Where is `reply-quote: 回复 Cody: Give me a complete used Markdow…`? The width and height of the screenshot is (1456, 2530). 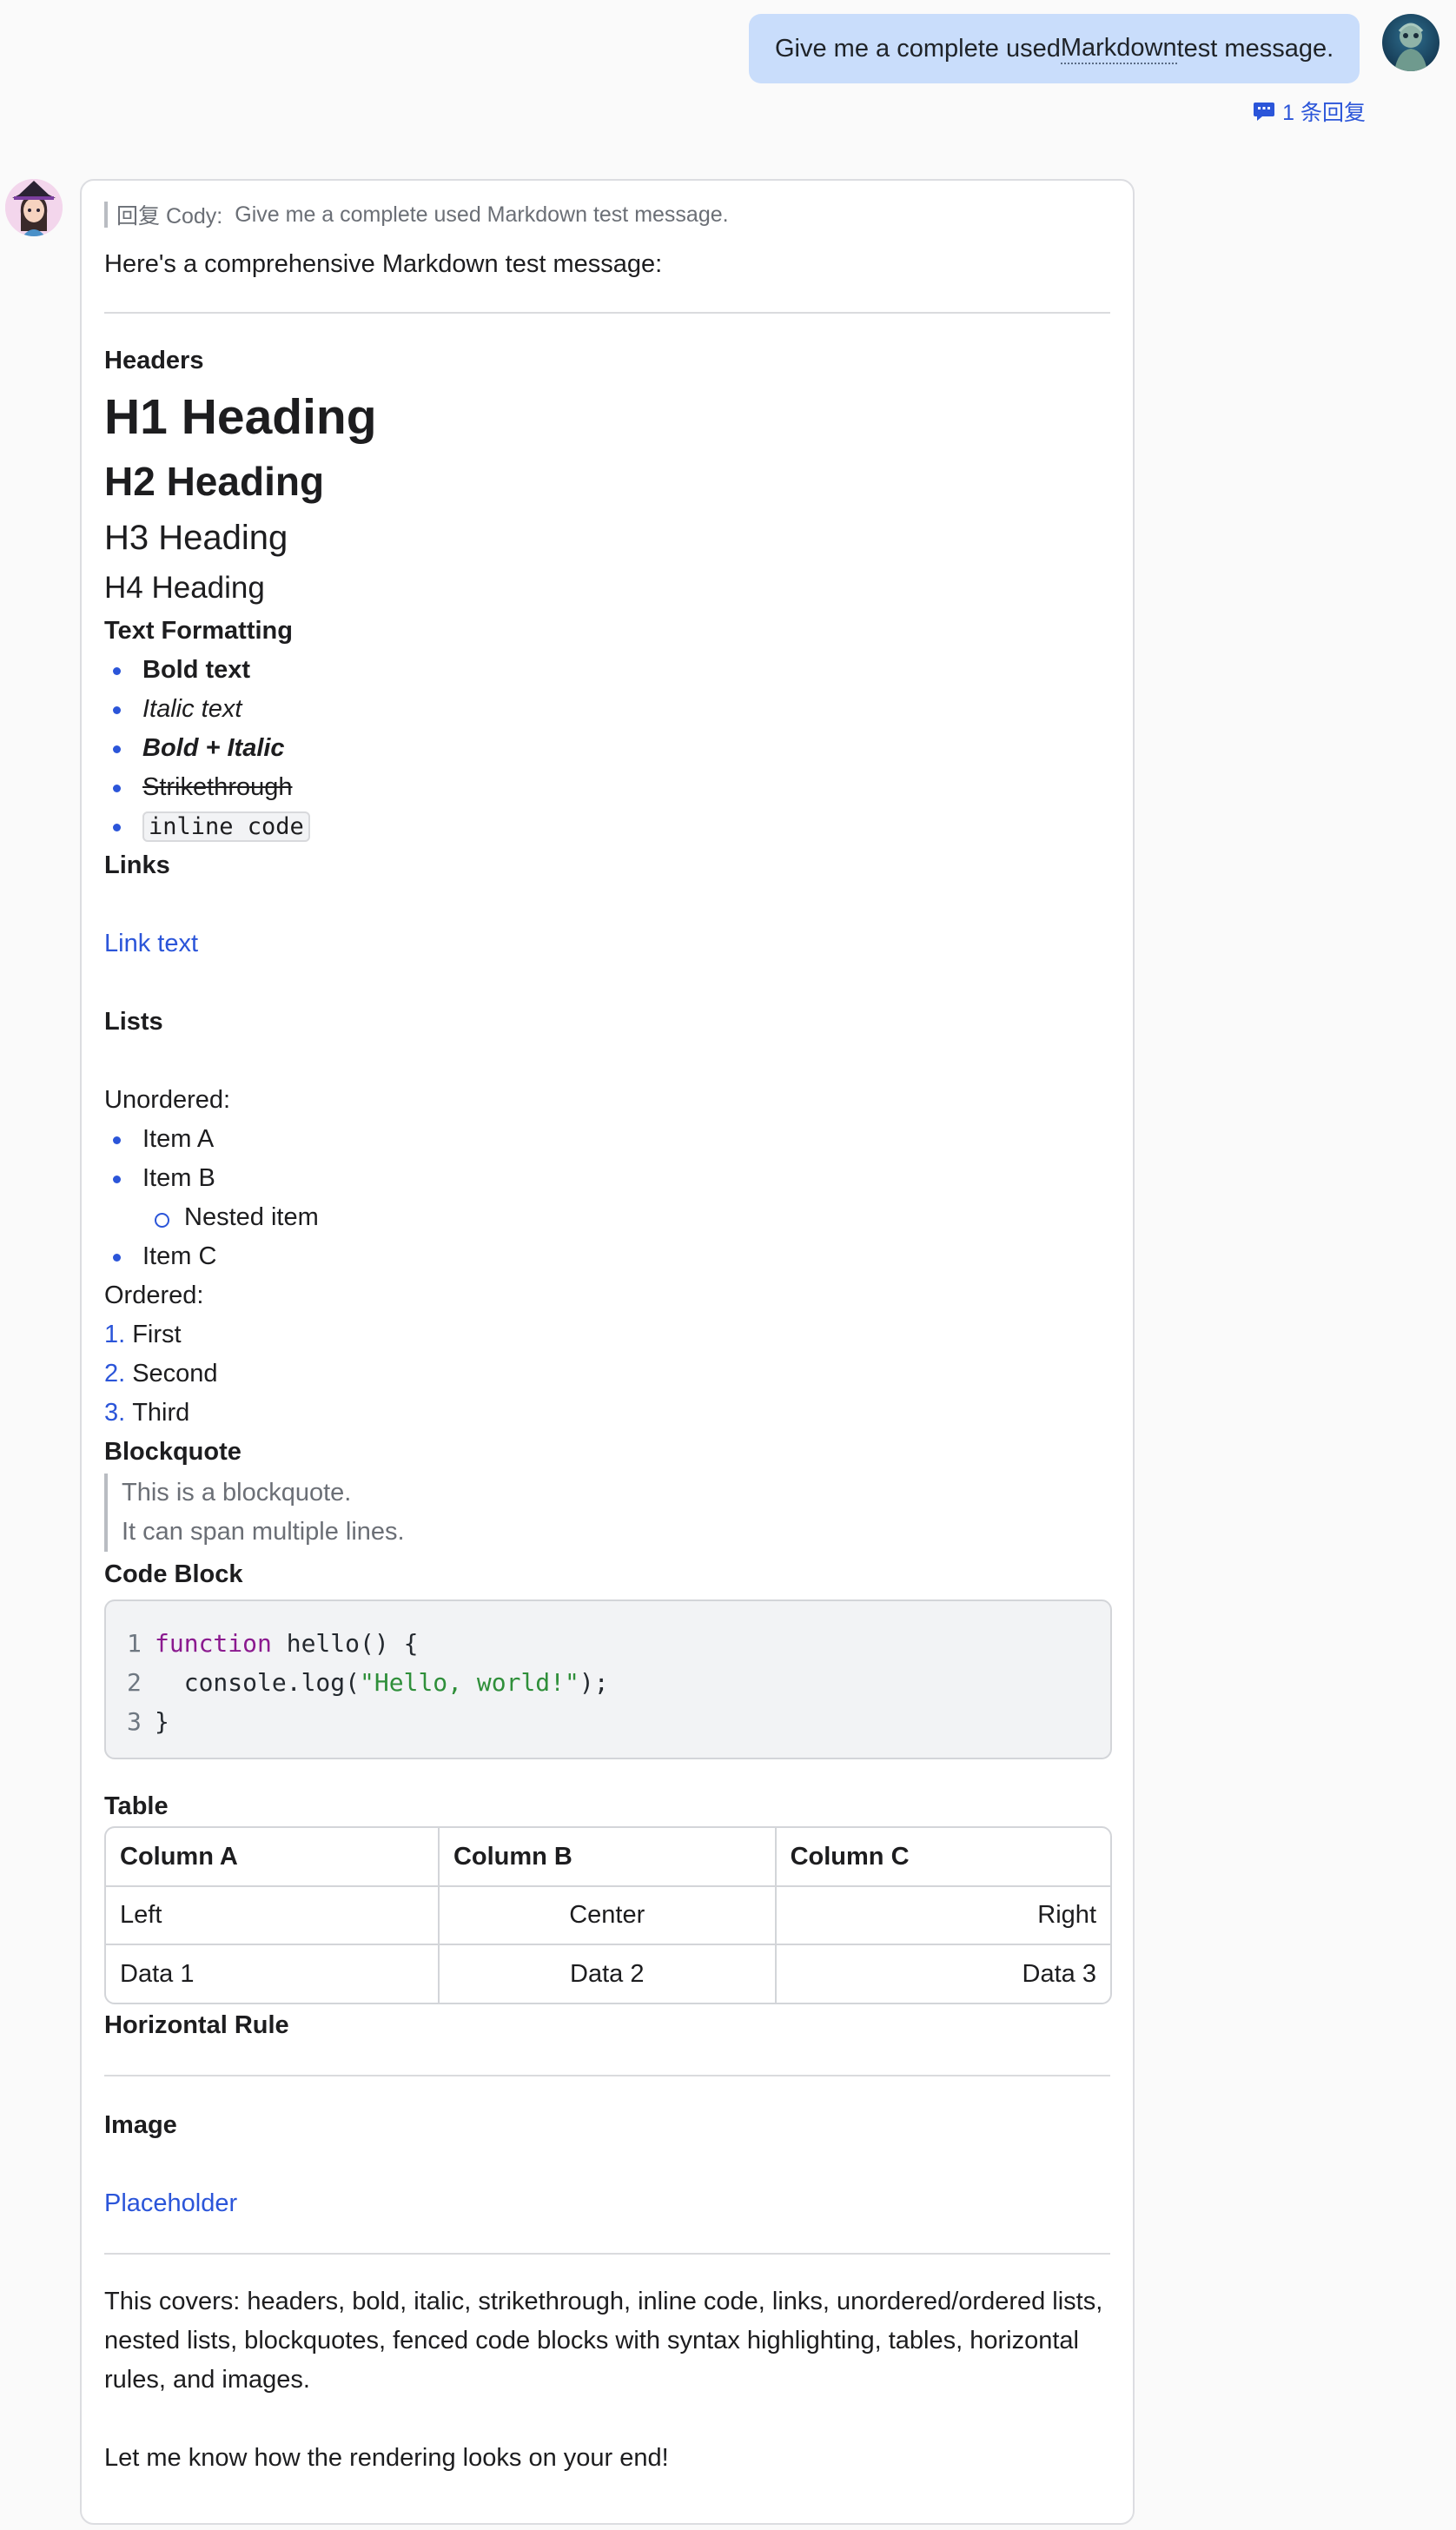
reply-quote: 回复 Cody: Give me a complete used Markdow… is located at coordinates (607, 215).